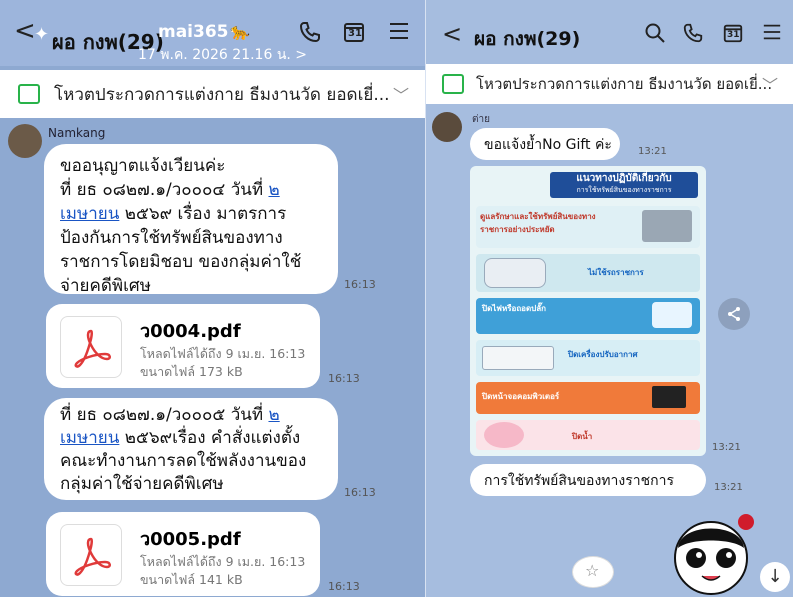 Image resolution: width=793 pixels, height=597 pixels. Describe the element at coordinates (588, 435) in the screenshot. I see `poster-item: ปิดน้ำ` at that location.